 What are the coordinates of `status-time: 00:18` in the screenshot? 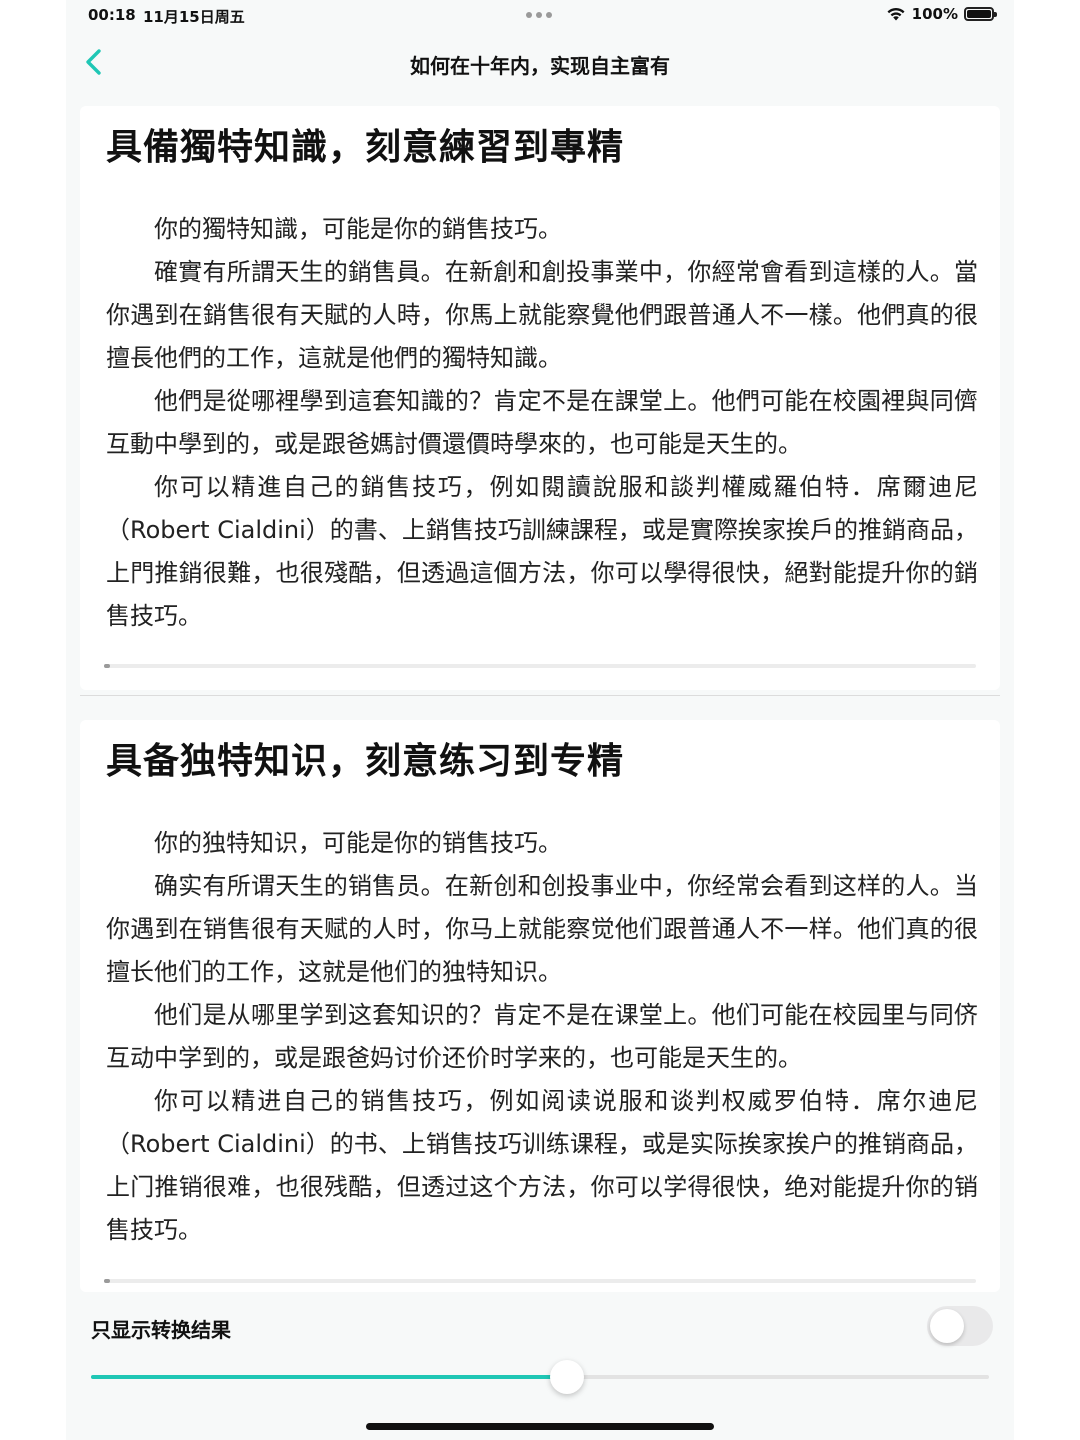 It's located at (112, 15).